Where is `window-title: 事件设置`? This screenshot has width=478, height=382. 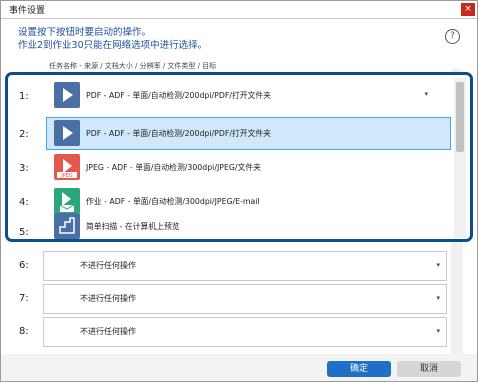 window-title: 事件设置 is located at coordinates (27, 11).